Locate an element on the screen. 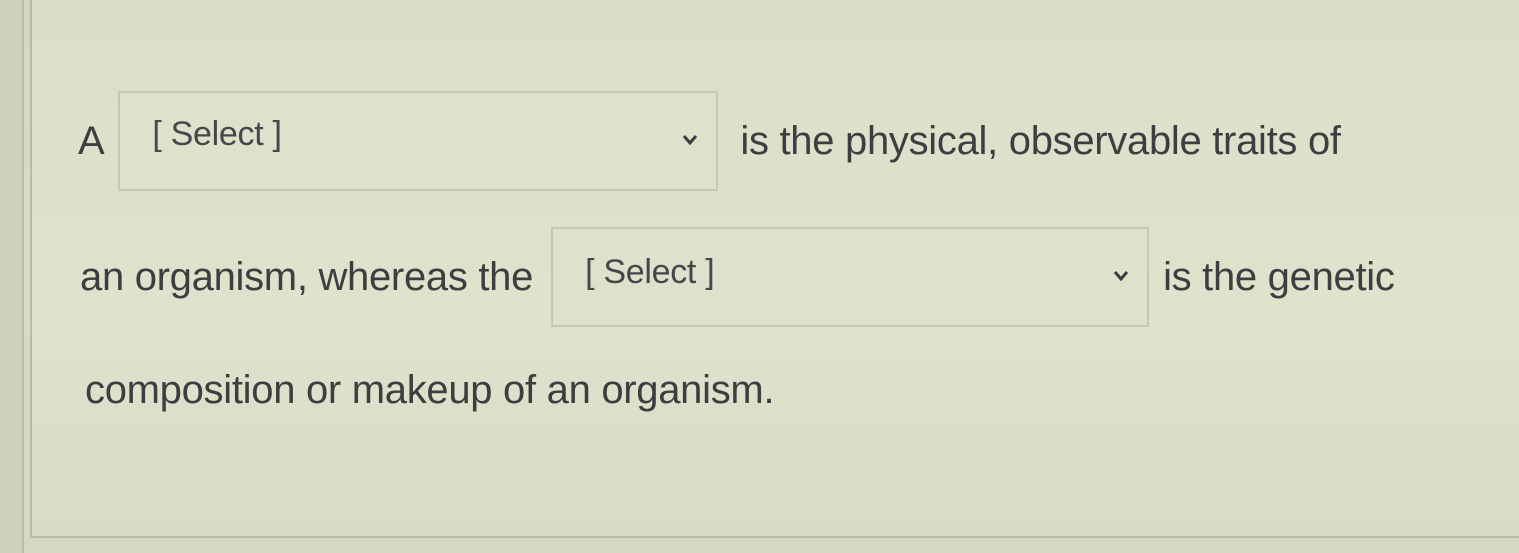 This screenshot has height=553, width=1519. left-edge-panel is located at coordinates (12, 276).